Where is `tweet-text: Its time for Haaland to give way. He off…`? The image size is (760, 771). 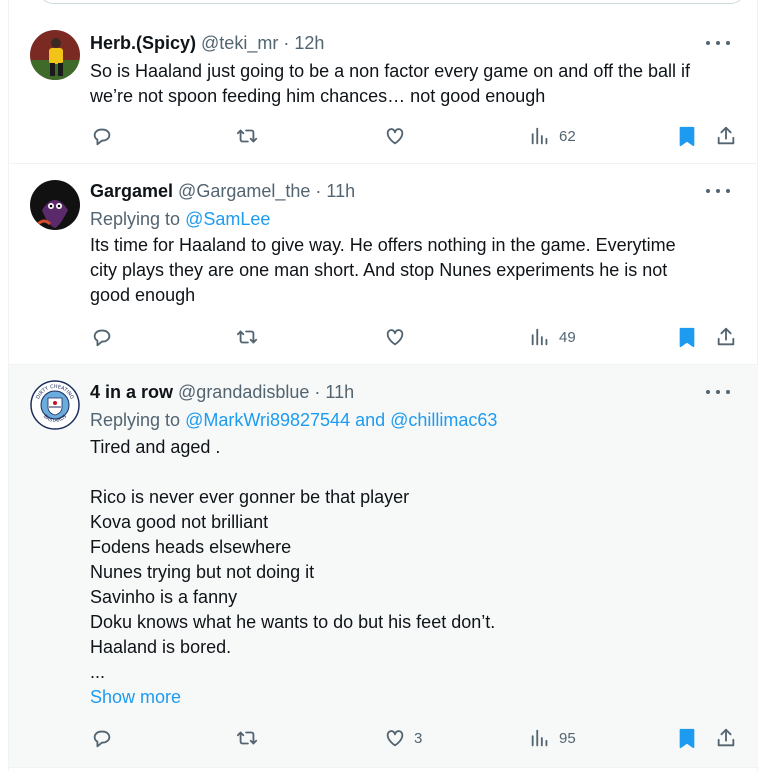
tweet-text: Its time for Haaland to give way. He off… is located at coordinates (418, 270).